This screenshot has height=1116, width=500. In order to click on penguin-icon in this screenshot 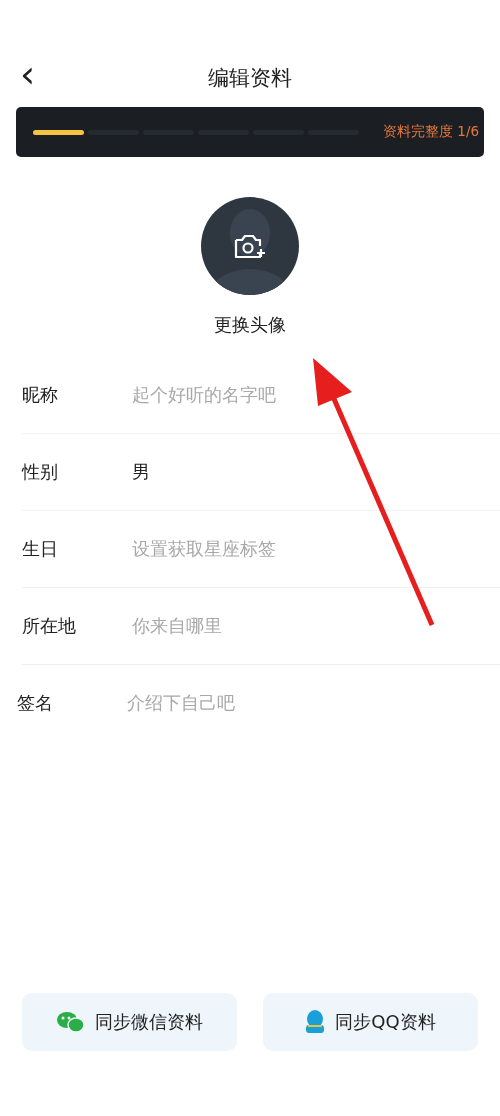, I will do `click(315, 1022)`.